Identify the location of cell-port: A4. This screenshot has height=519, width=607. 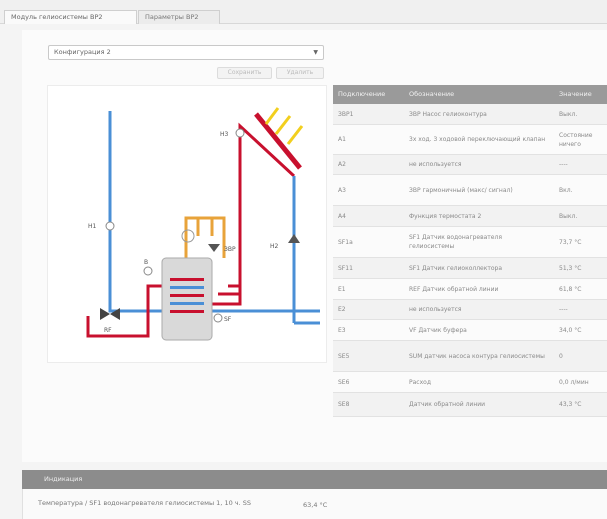
(342, 216).